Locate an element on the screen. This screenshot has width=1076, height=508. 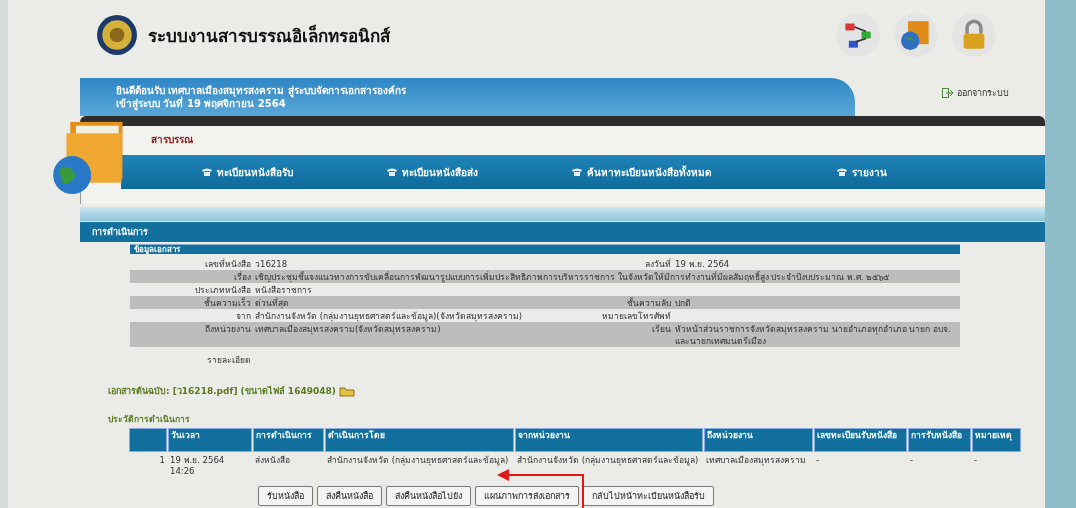
field-label: หมายเลขโทรศัพท์ is located at coordinates (636, 316).